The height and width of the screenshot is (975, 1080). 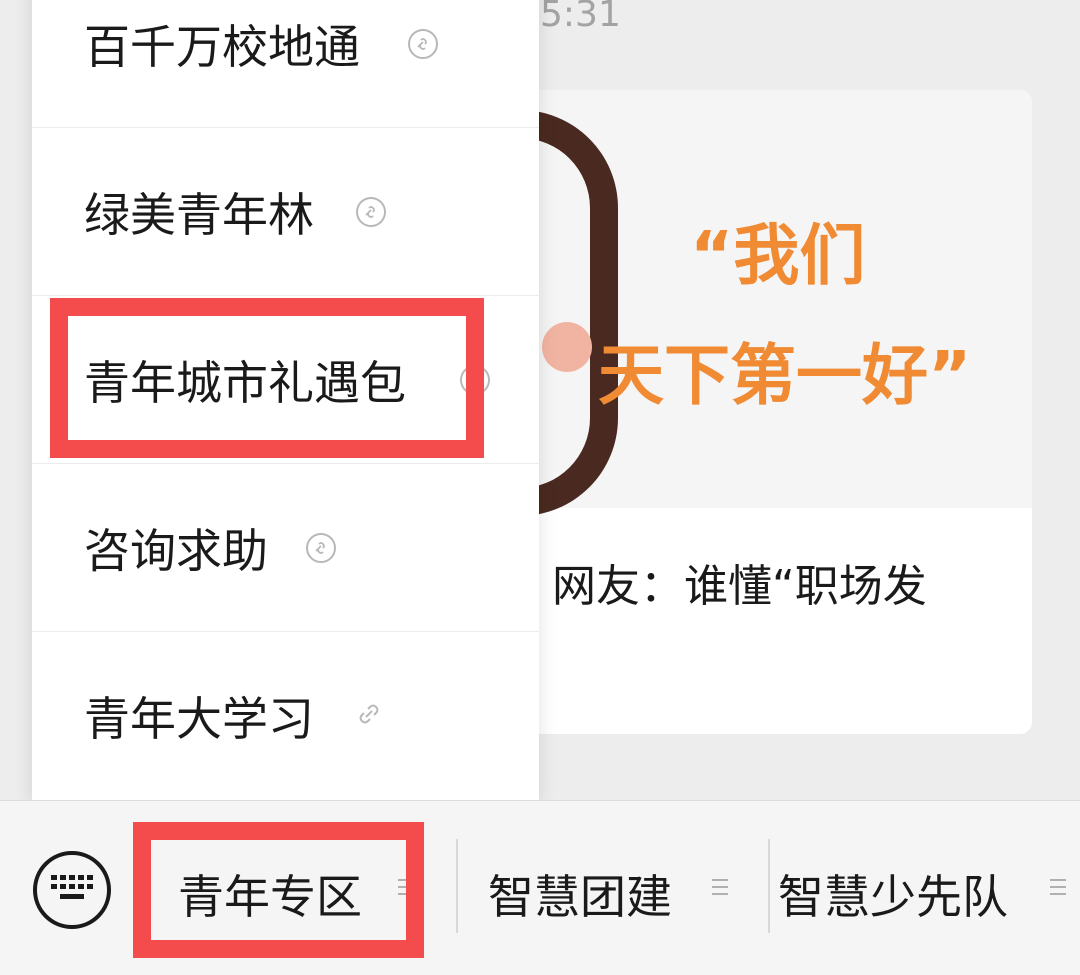 What do you see at coordinates (893, 894) in the screenshot?
I see `tab-smart-young-pioneers: 智慧少先队` at bounding box center [893, 894].